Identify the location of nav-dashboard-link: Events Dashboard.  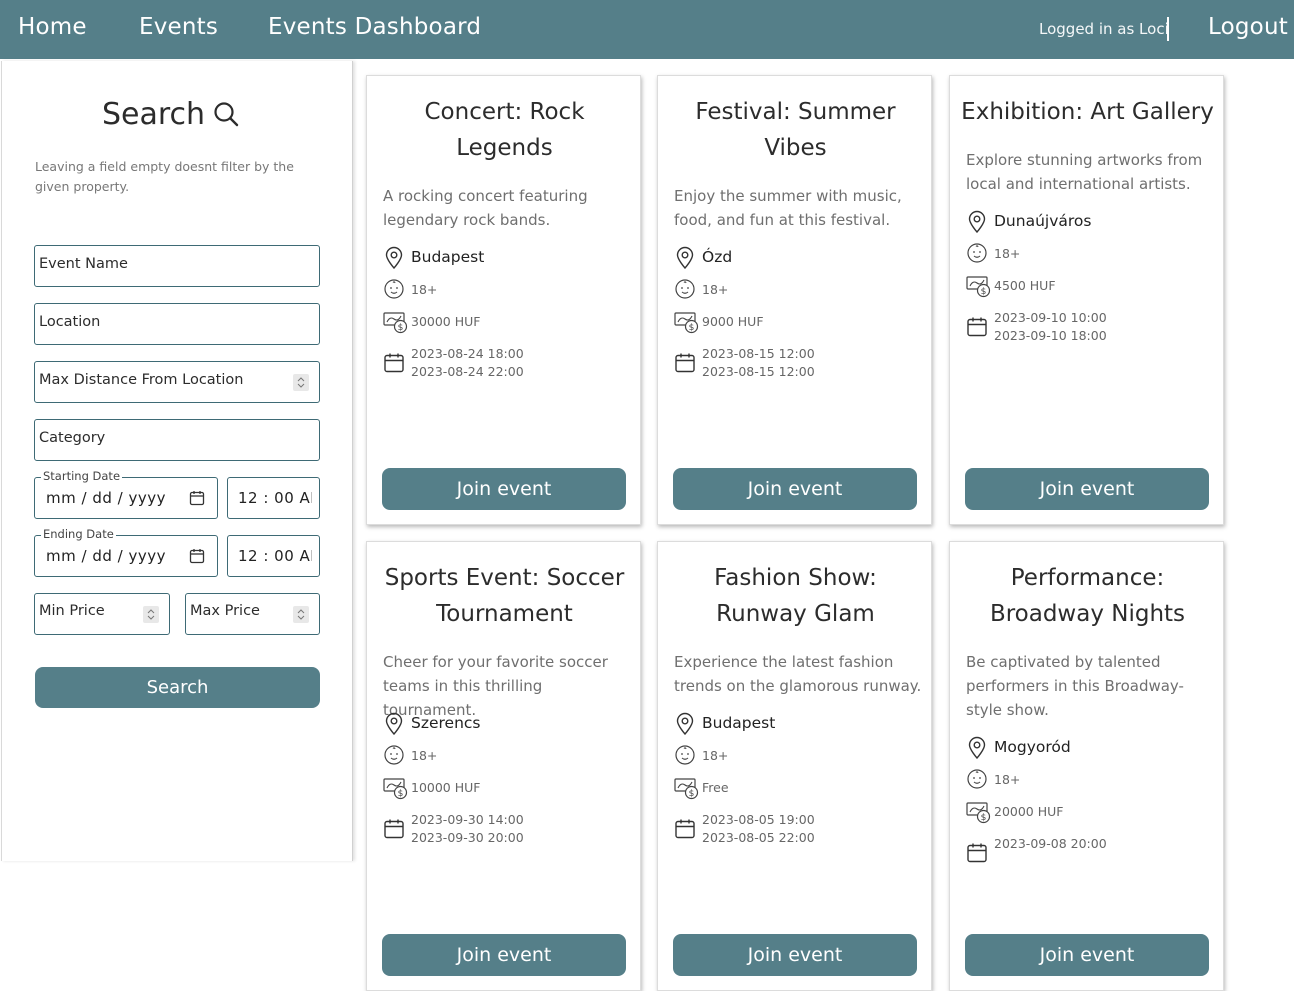
(374, 27).